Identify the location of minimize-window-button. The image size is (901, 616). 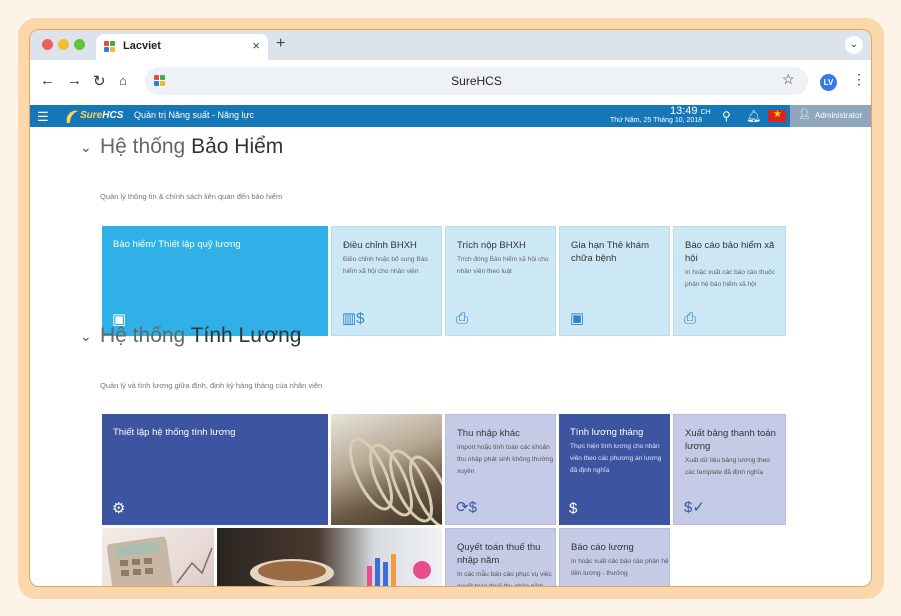
(63, 44).